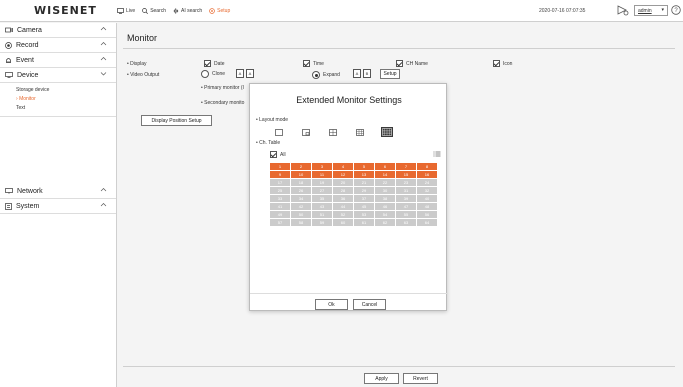 This screenshot has height=387, width=683. What do you see at coordinates (176, 120) in the screenshot?
I see `display-position-setup-button: Display Position Setup` at bounding box center [176, 120].